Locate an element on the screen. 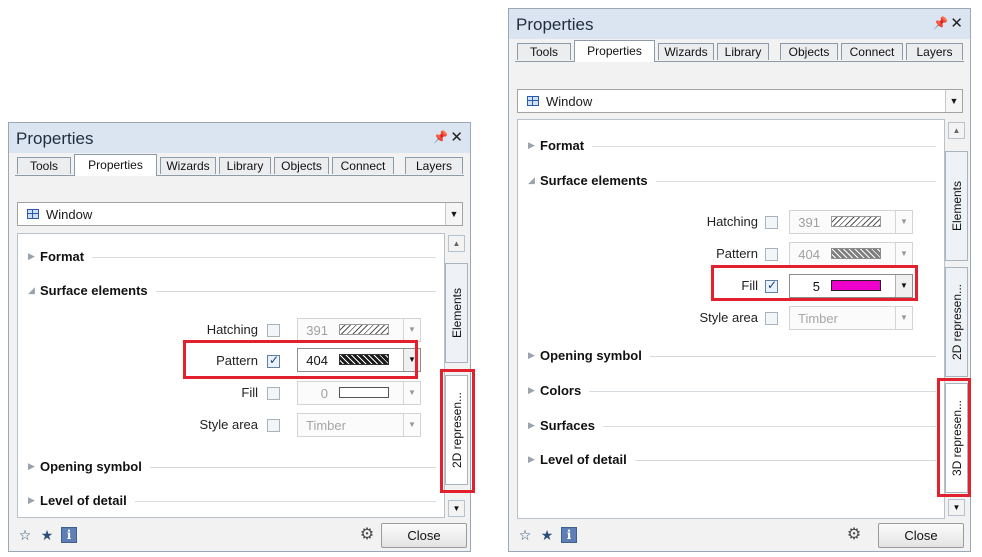 Image resolution: width=982 pixels, height=557 pixels. fill-swatch is located at coordinates (364, 392).